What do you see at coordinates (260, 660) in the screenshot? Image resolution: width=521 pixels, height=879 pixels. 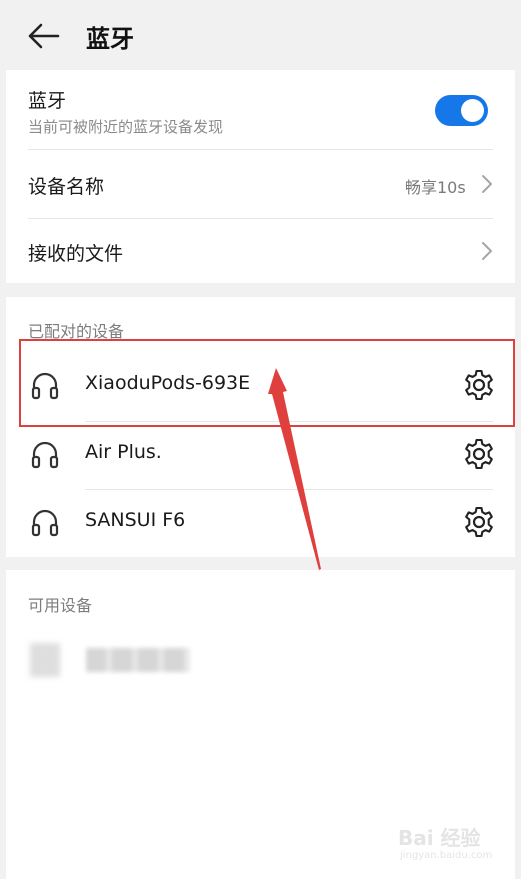 I see `available-device-row` at bounding box center [260, 660].